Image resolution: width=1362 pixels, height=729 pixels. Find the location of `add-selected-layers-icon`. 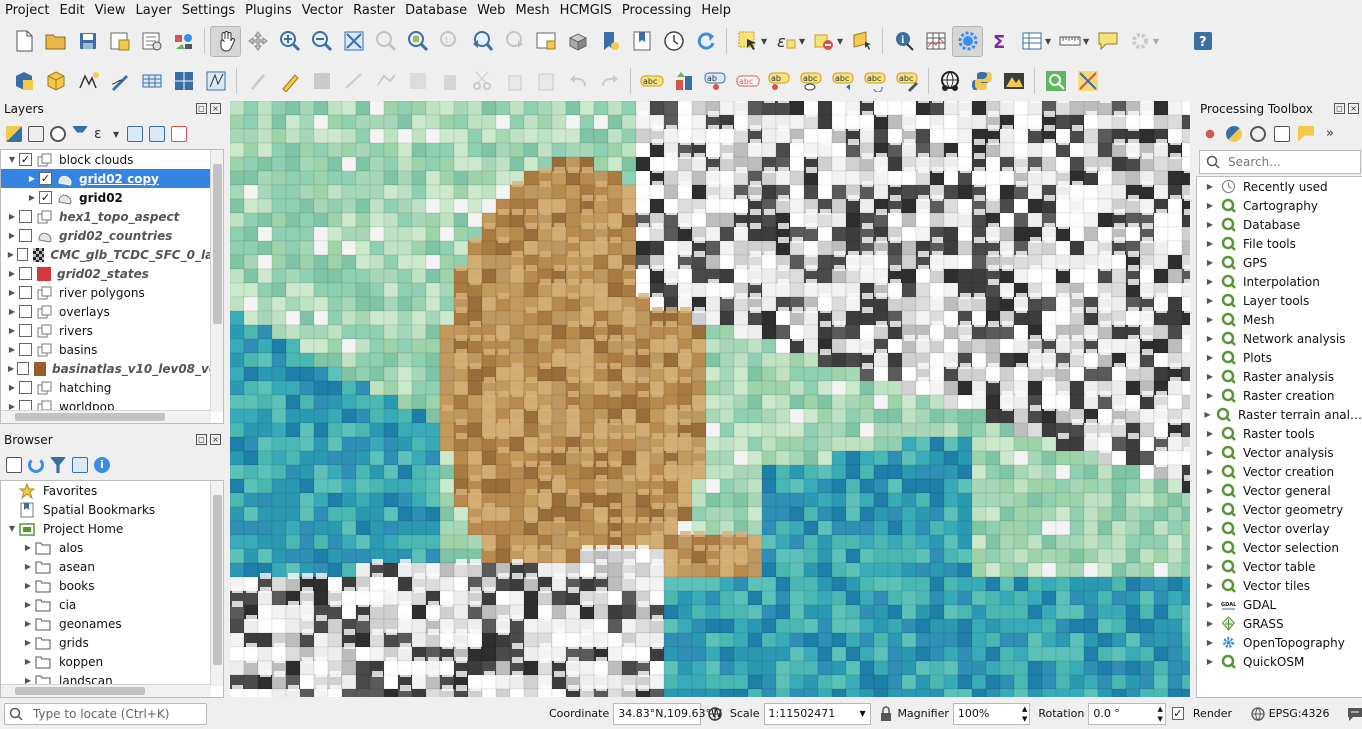

add-selected-layers-icon is located at coordinates (14, 465).